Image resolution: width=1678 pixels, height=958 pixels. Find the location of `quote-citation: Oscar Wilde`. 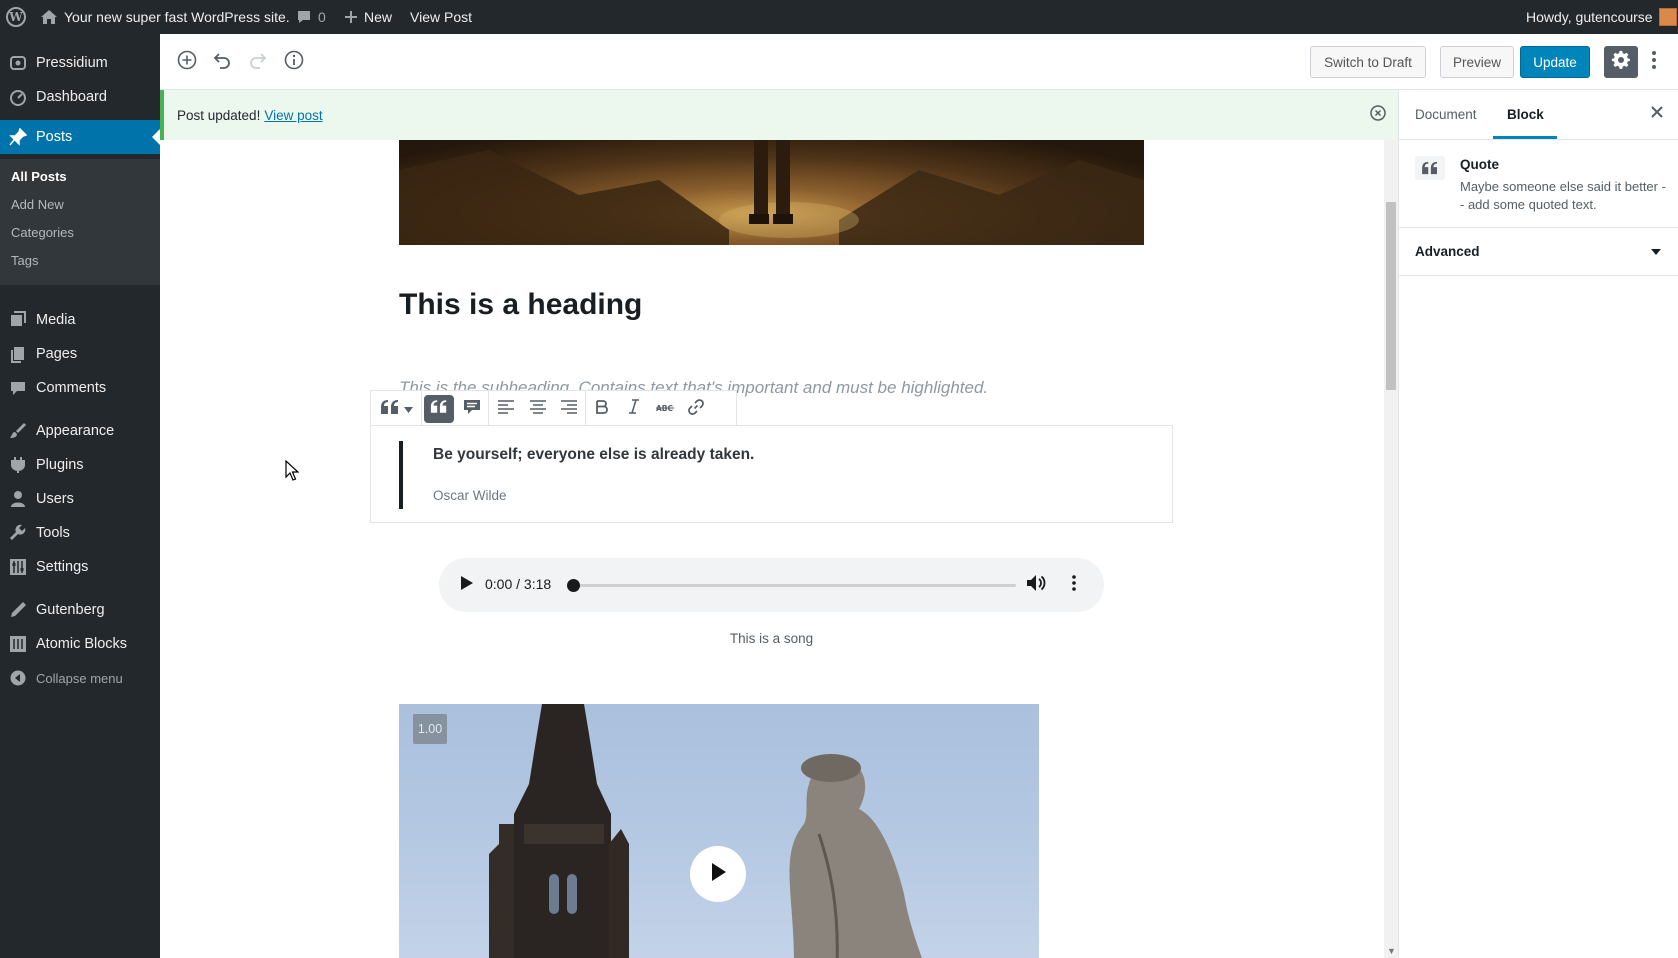

quote-citation: Oscar Wilde is located at coordinates (470, 495).